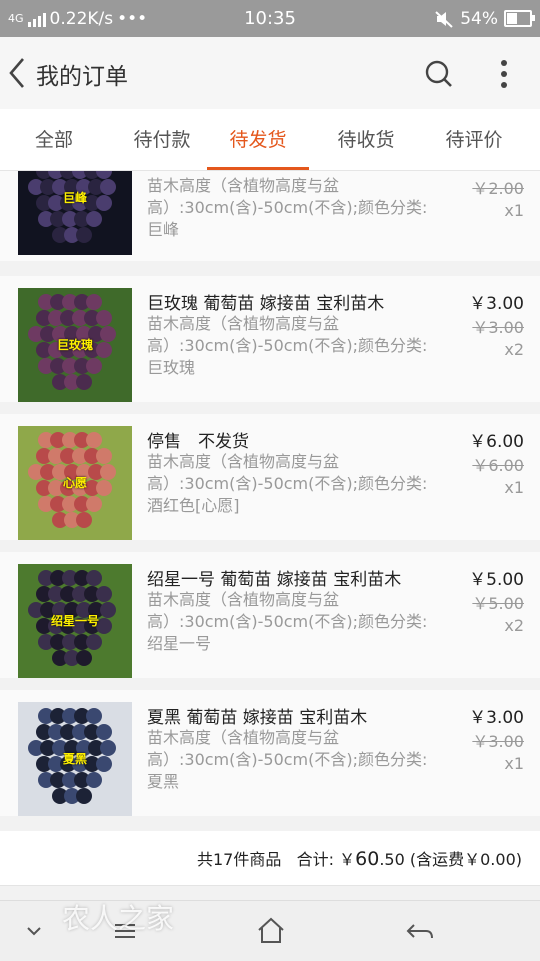 This screenshot has width=540, height=961. What do you see at coordinates (439, 74) in the screenshot?
I see `search-icon` at bounding box center [439, 74].